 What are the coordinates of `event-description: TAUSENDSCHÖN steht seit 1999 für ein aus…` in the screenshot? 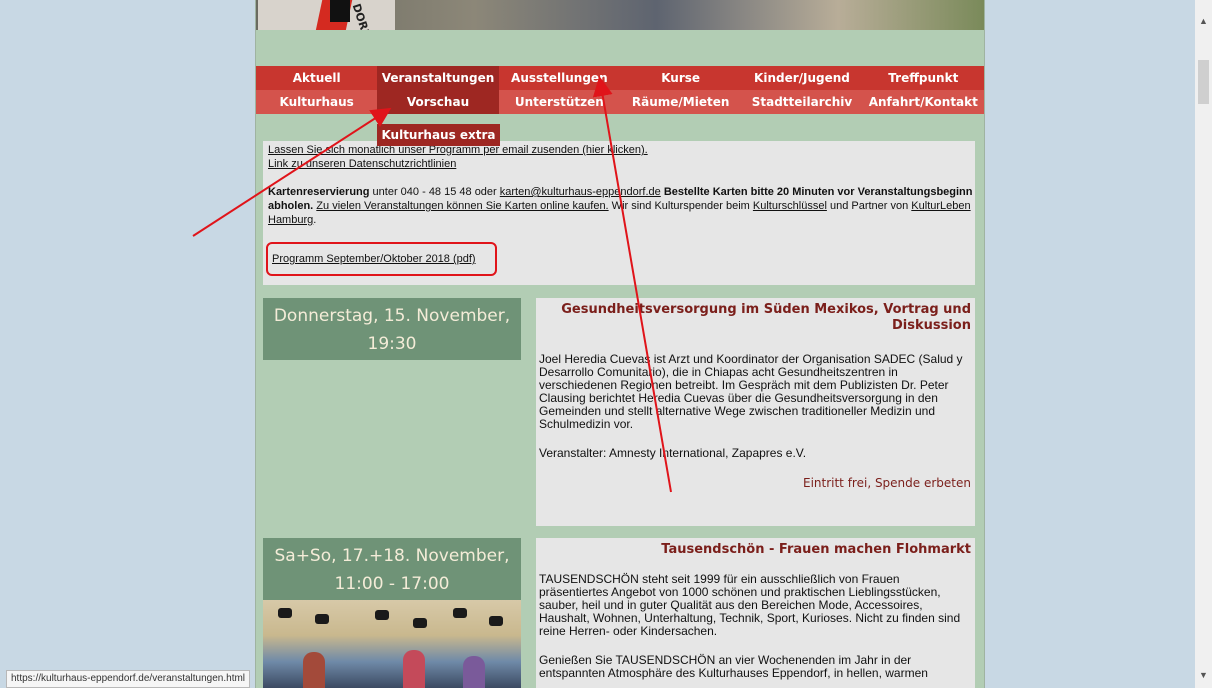 It's located at (750, 605).